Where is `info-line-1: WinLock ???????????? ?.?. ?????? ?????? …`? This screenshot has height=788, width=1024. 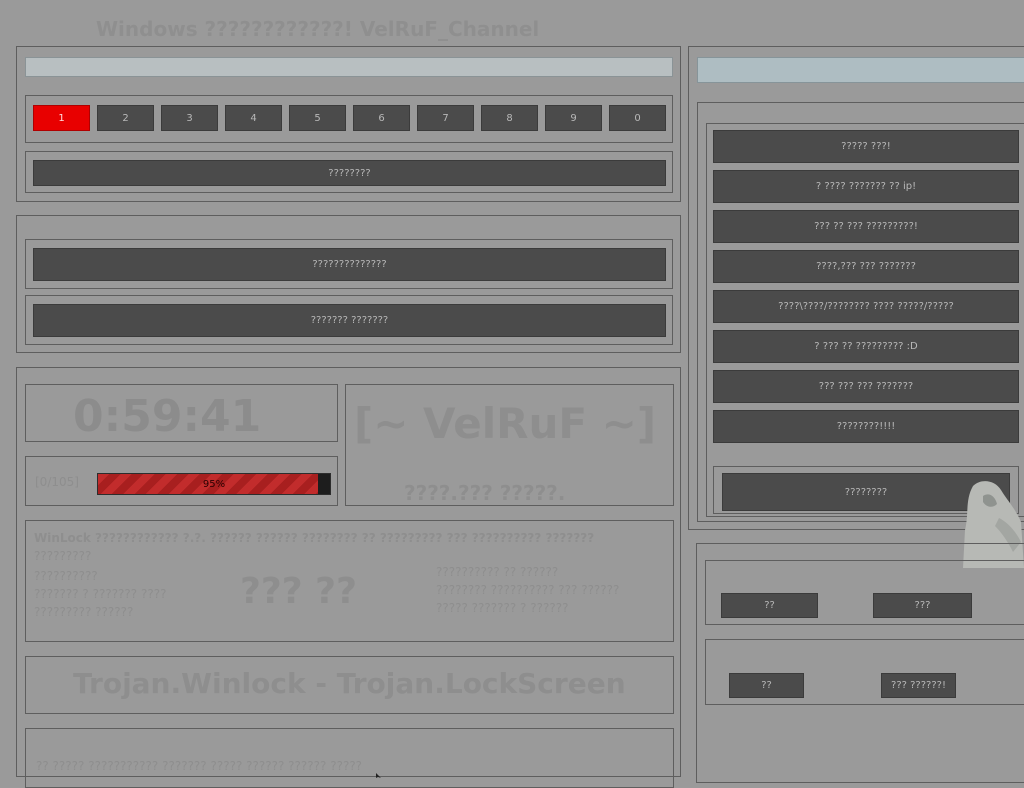
info-line-1: WinLock ???????????? ?.?. ?????? ?????? … is located at coordinates (314, 538).